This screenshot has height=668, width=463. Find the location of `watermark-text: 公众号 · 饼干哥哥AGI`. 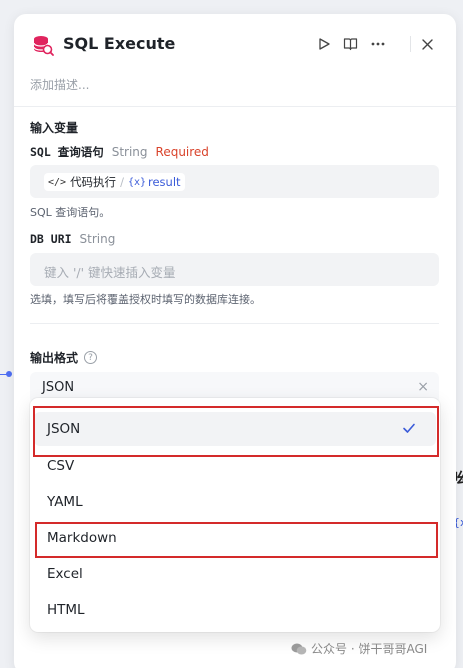

watermark-text: 公众号 · 饼干哥哥AGI is located at coordinates (369, 649).